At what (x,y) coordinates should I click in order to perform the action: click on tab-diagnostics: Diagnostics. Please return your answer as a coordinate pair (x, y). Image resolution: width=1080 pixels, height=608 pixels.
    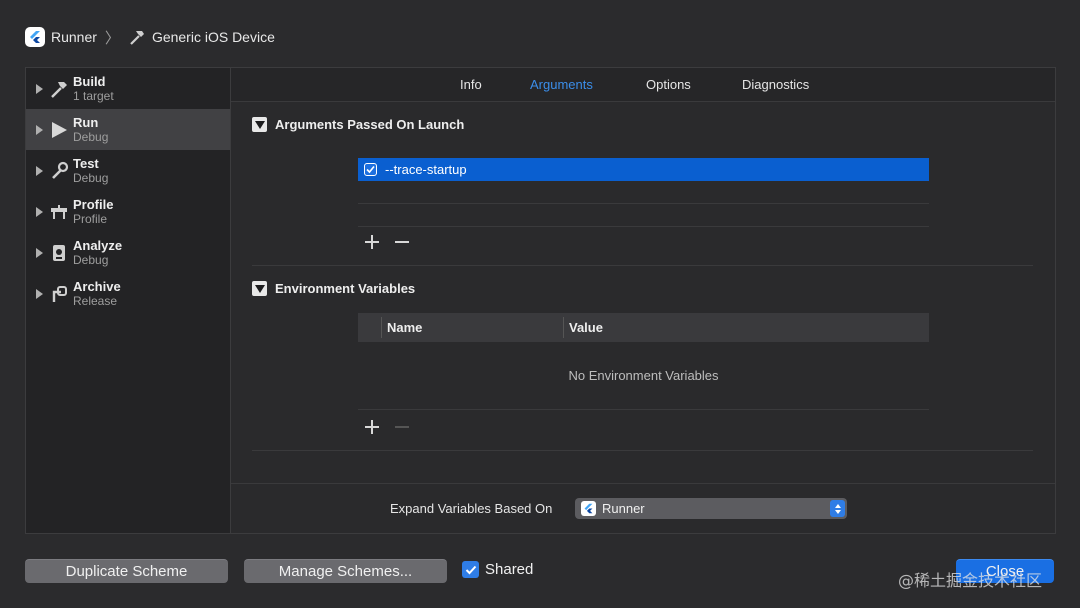
    Looking at the image, I should click on (775, 84).